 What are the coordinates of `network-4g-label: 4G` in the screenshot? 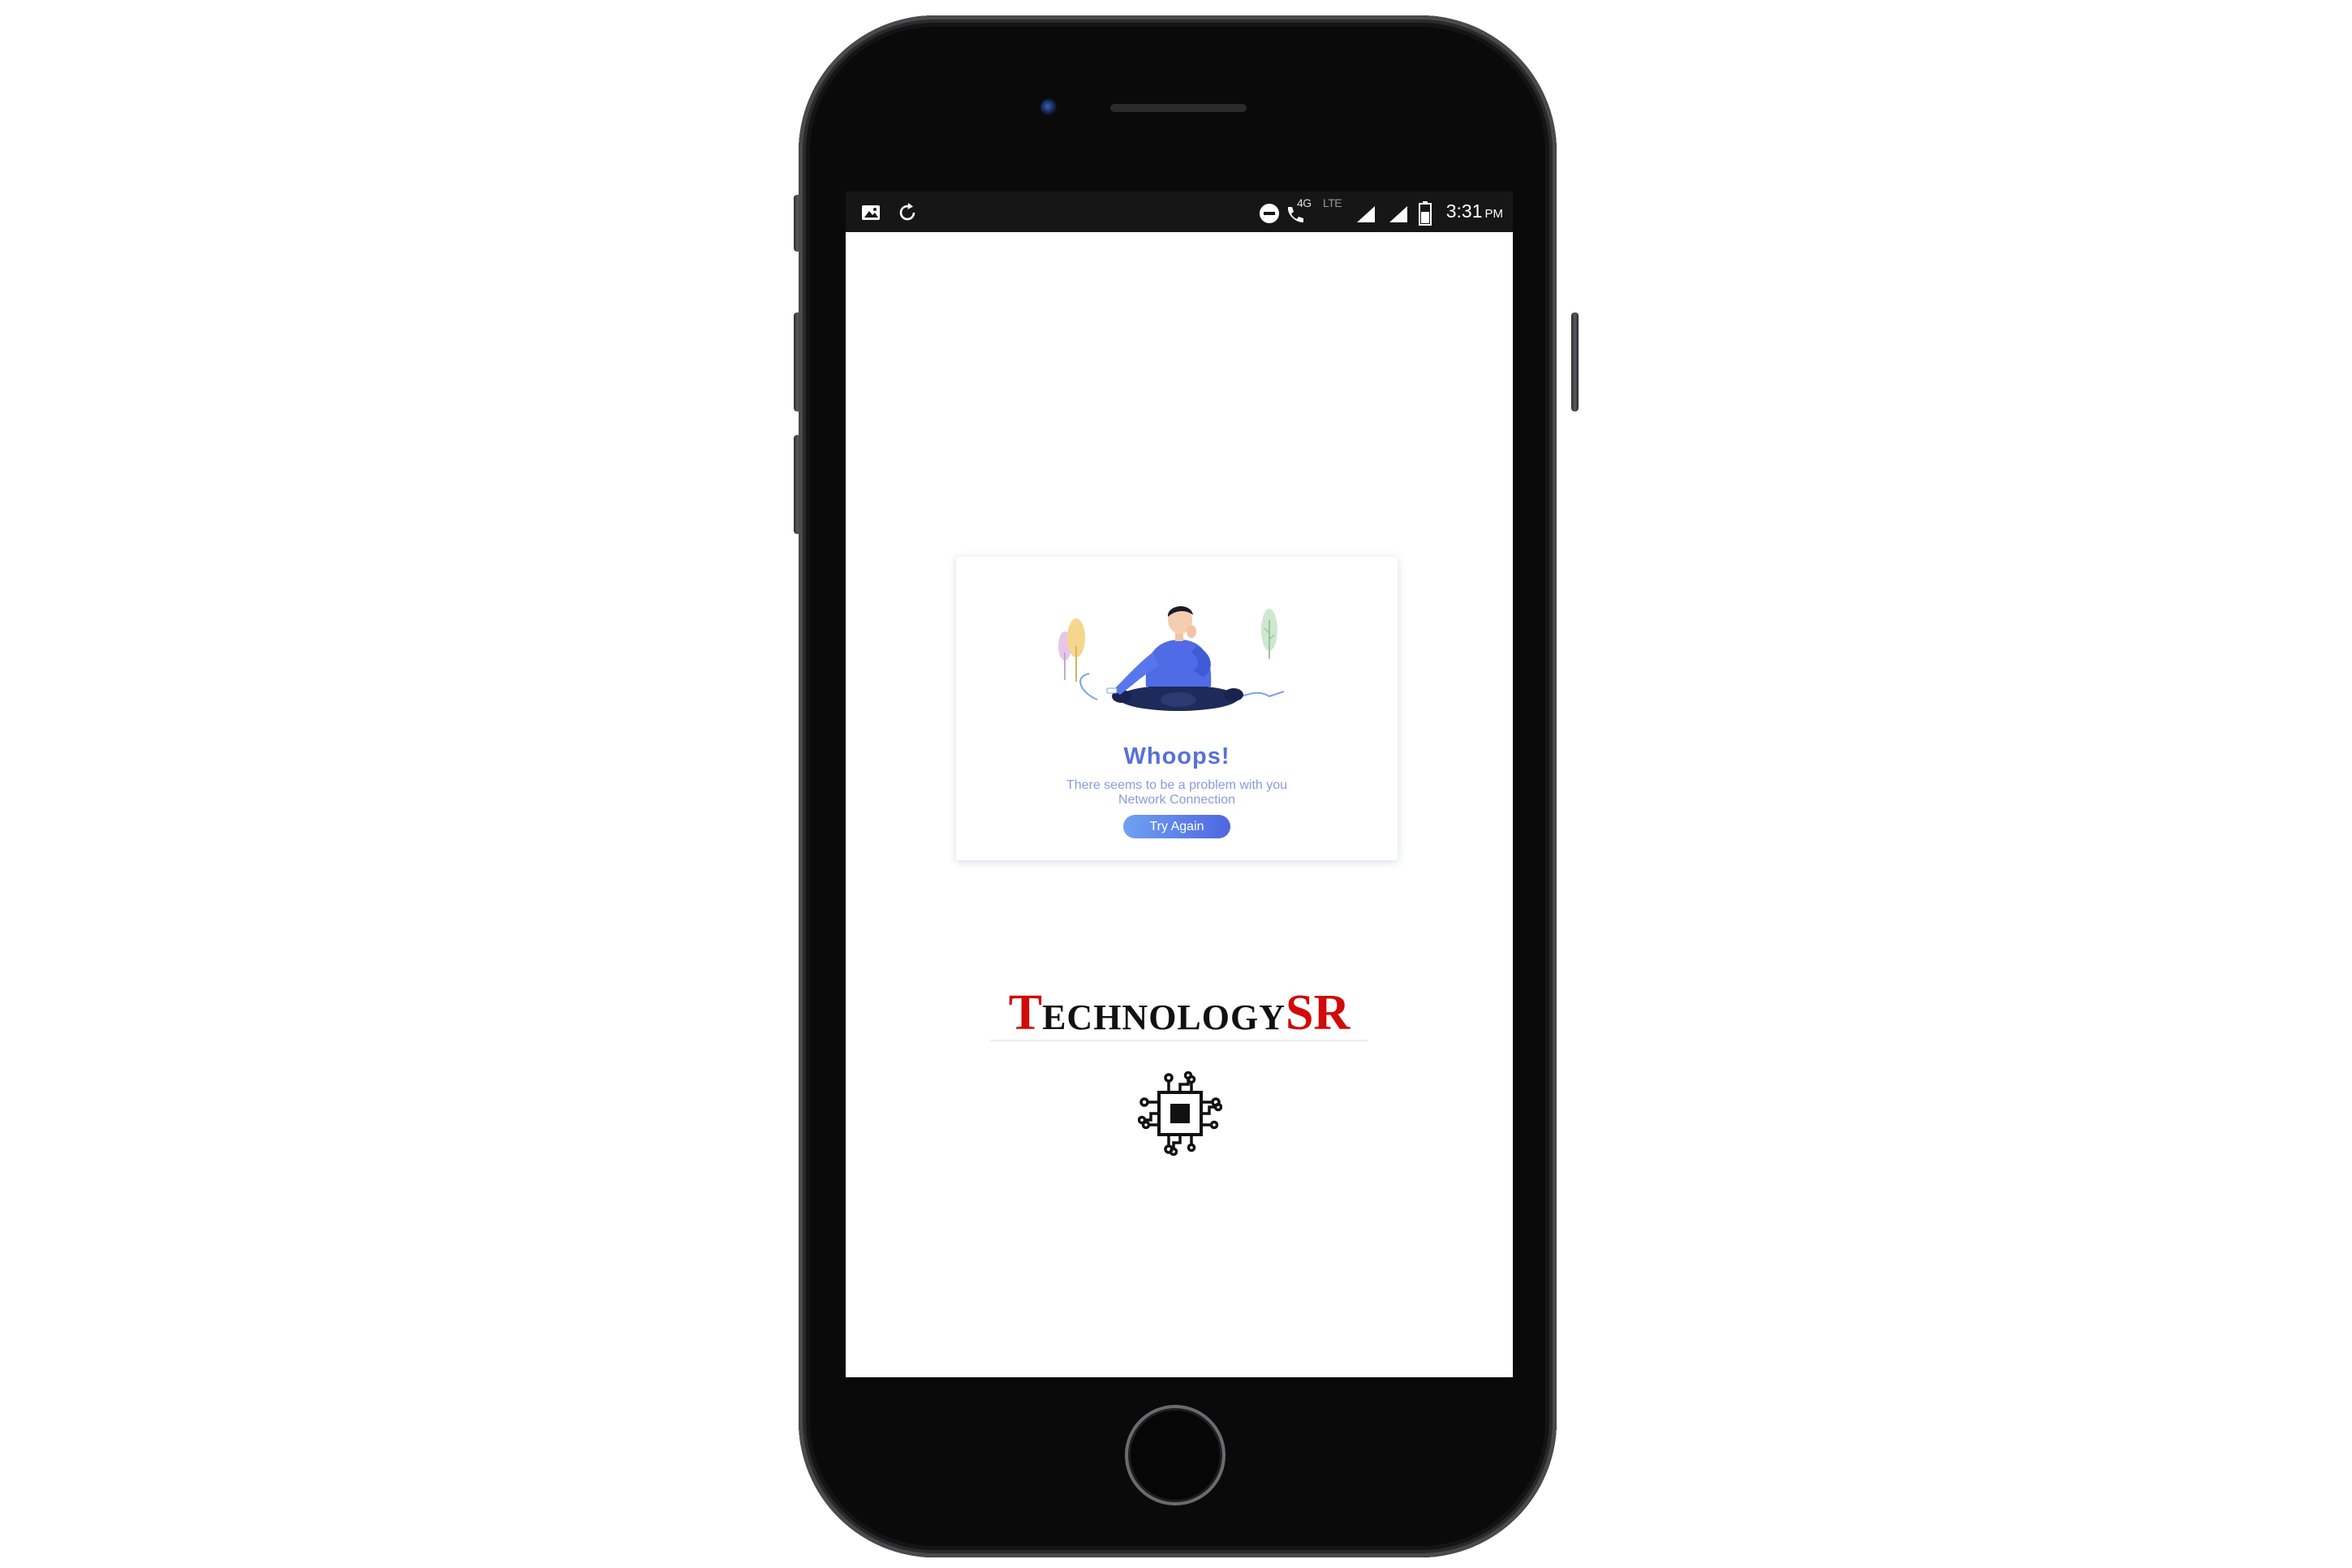 It's located at (1305, 203).